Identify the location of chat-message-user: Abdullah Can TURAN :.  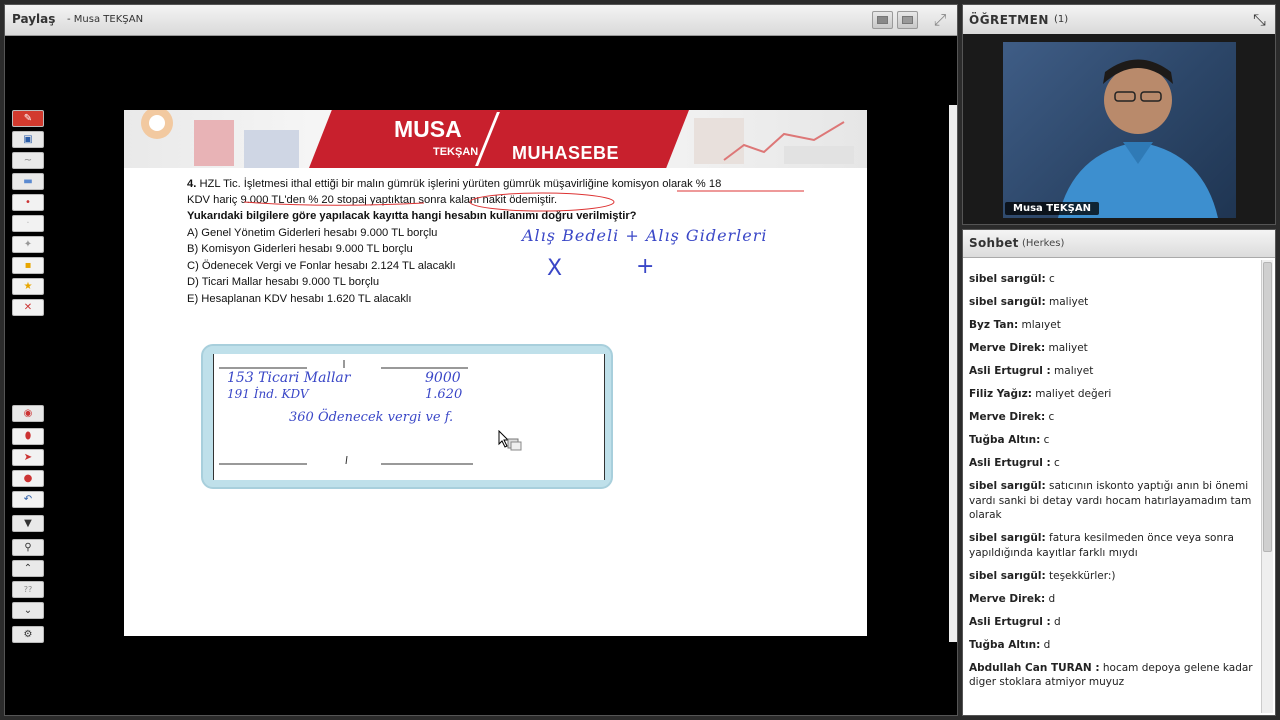
(1034, 667).